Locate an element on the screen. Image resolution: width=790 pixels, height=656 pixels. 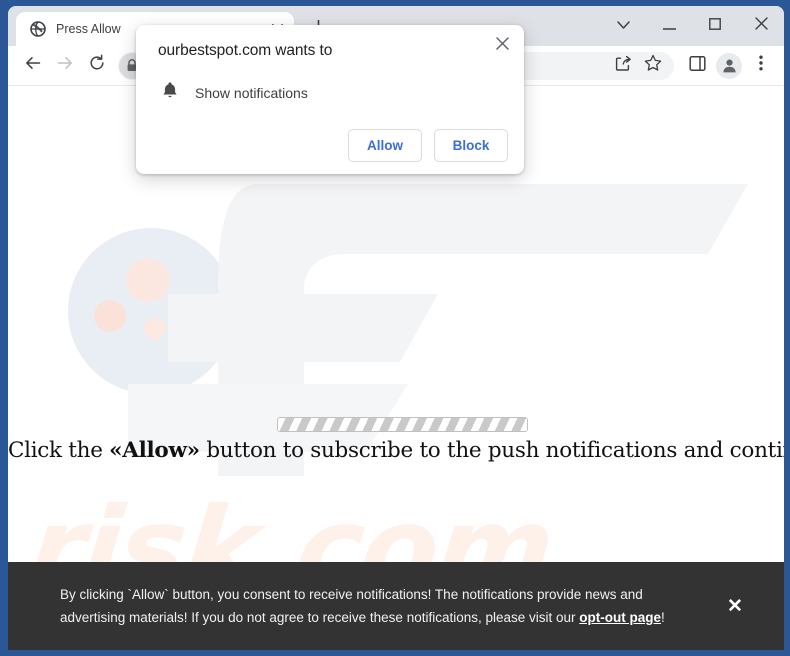
maximize-button is located at coordinates (715, 26).